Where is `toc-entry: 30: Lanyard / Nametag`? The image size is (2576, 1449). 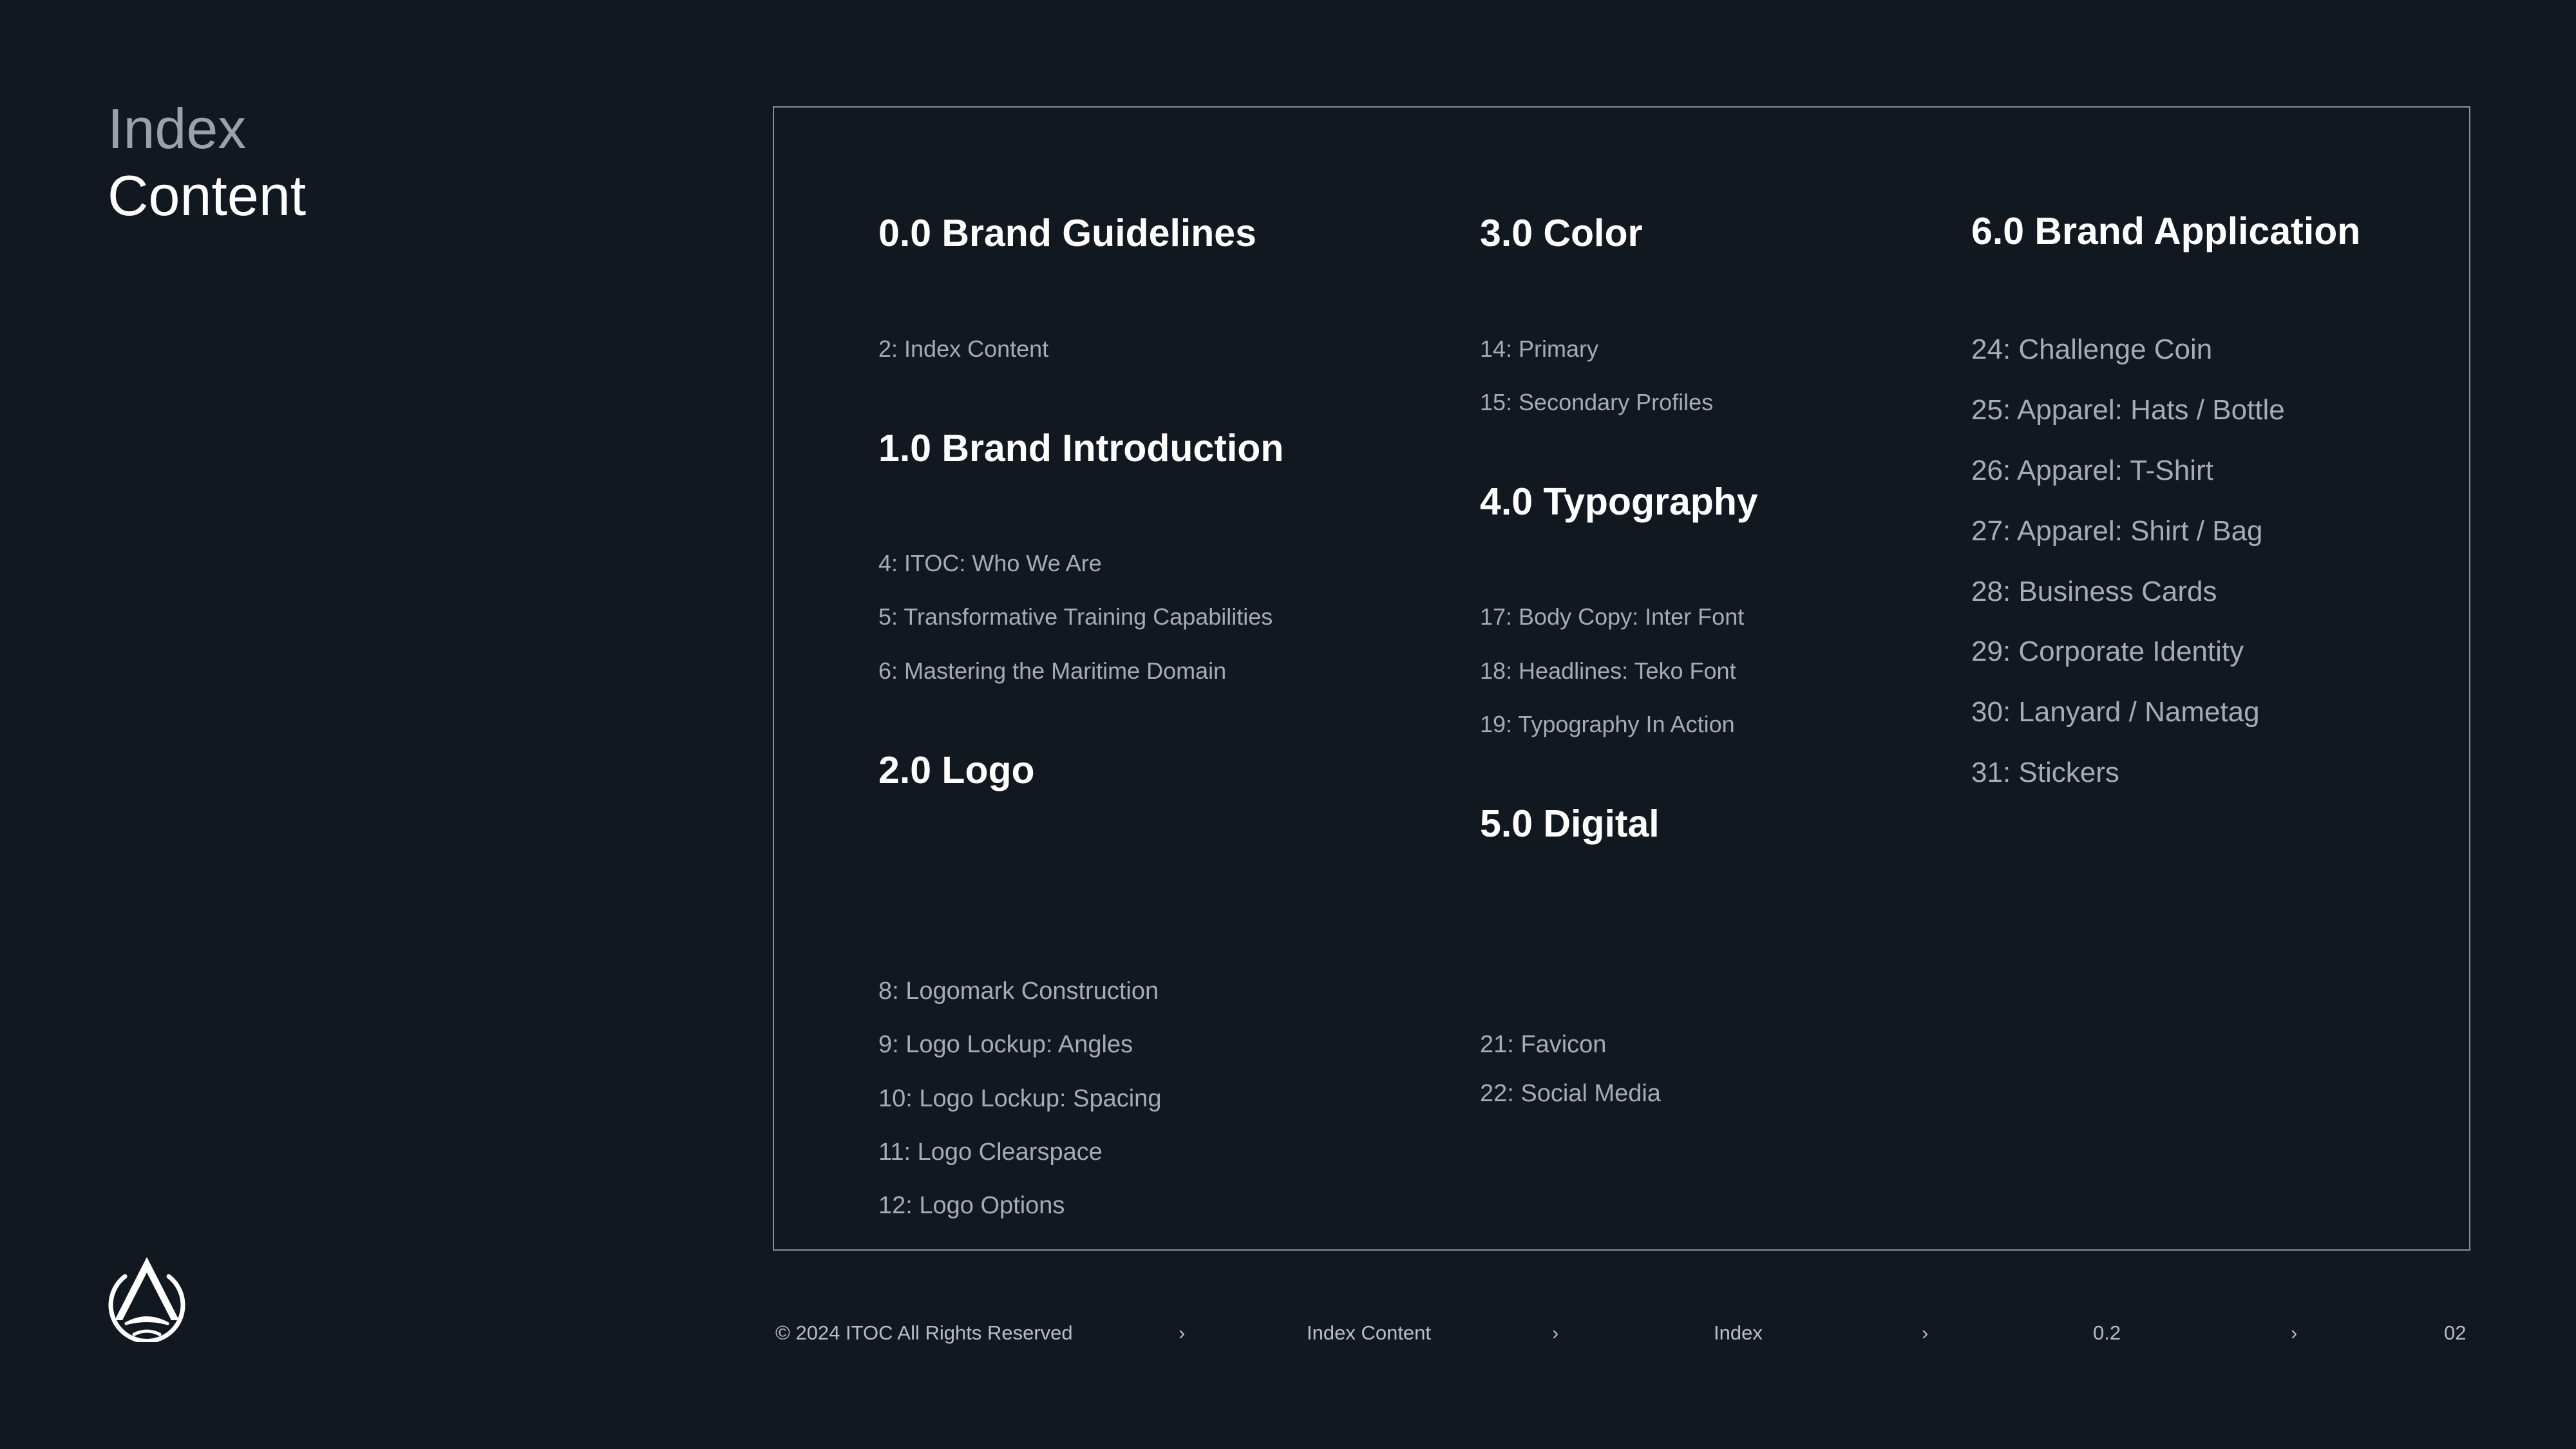 toc-entry: 30: Lanyard / Nametag is located at coordinates (2115, 713).